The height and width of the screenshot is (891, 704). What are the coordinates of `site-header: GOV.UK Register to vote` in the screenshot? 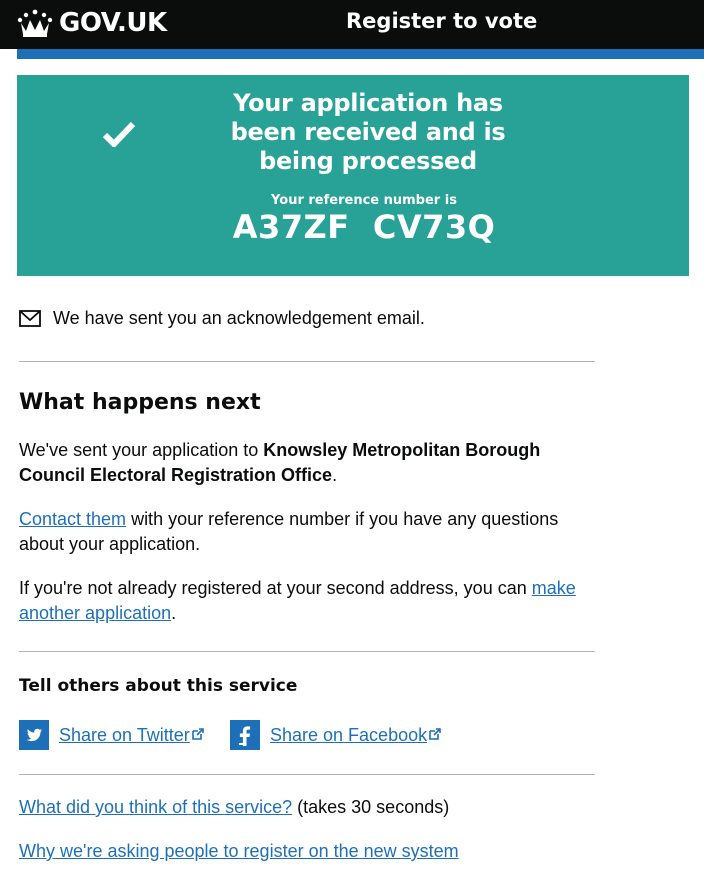 It's located at (352, 24).